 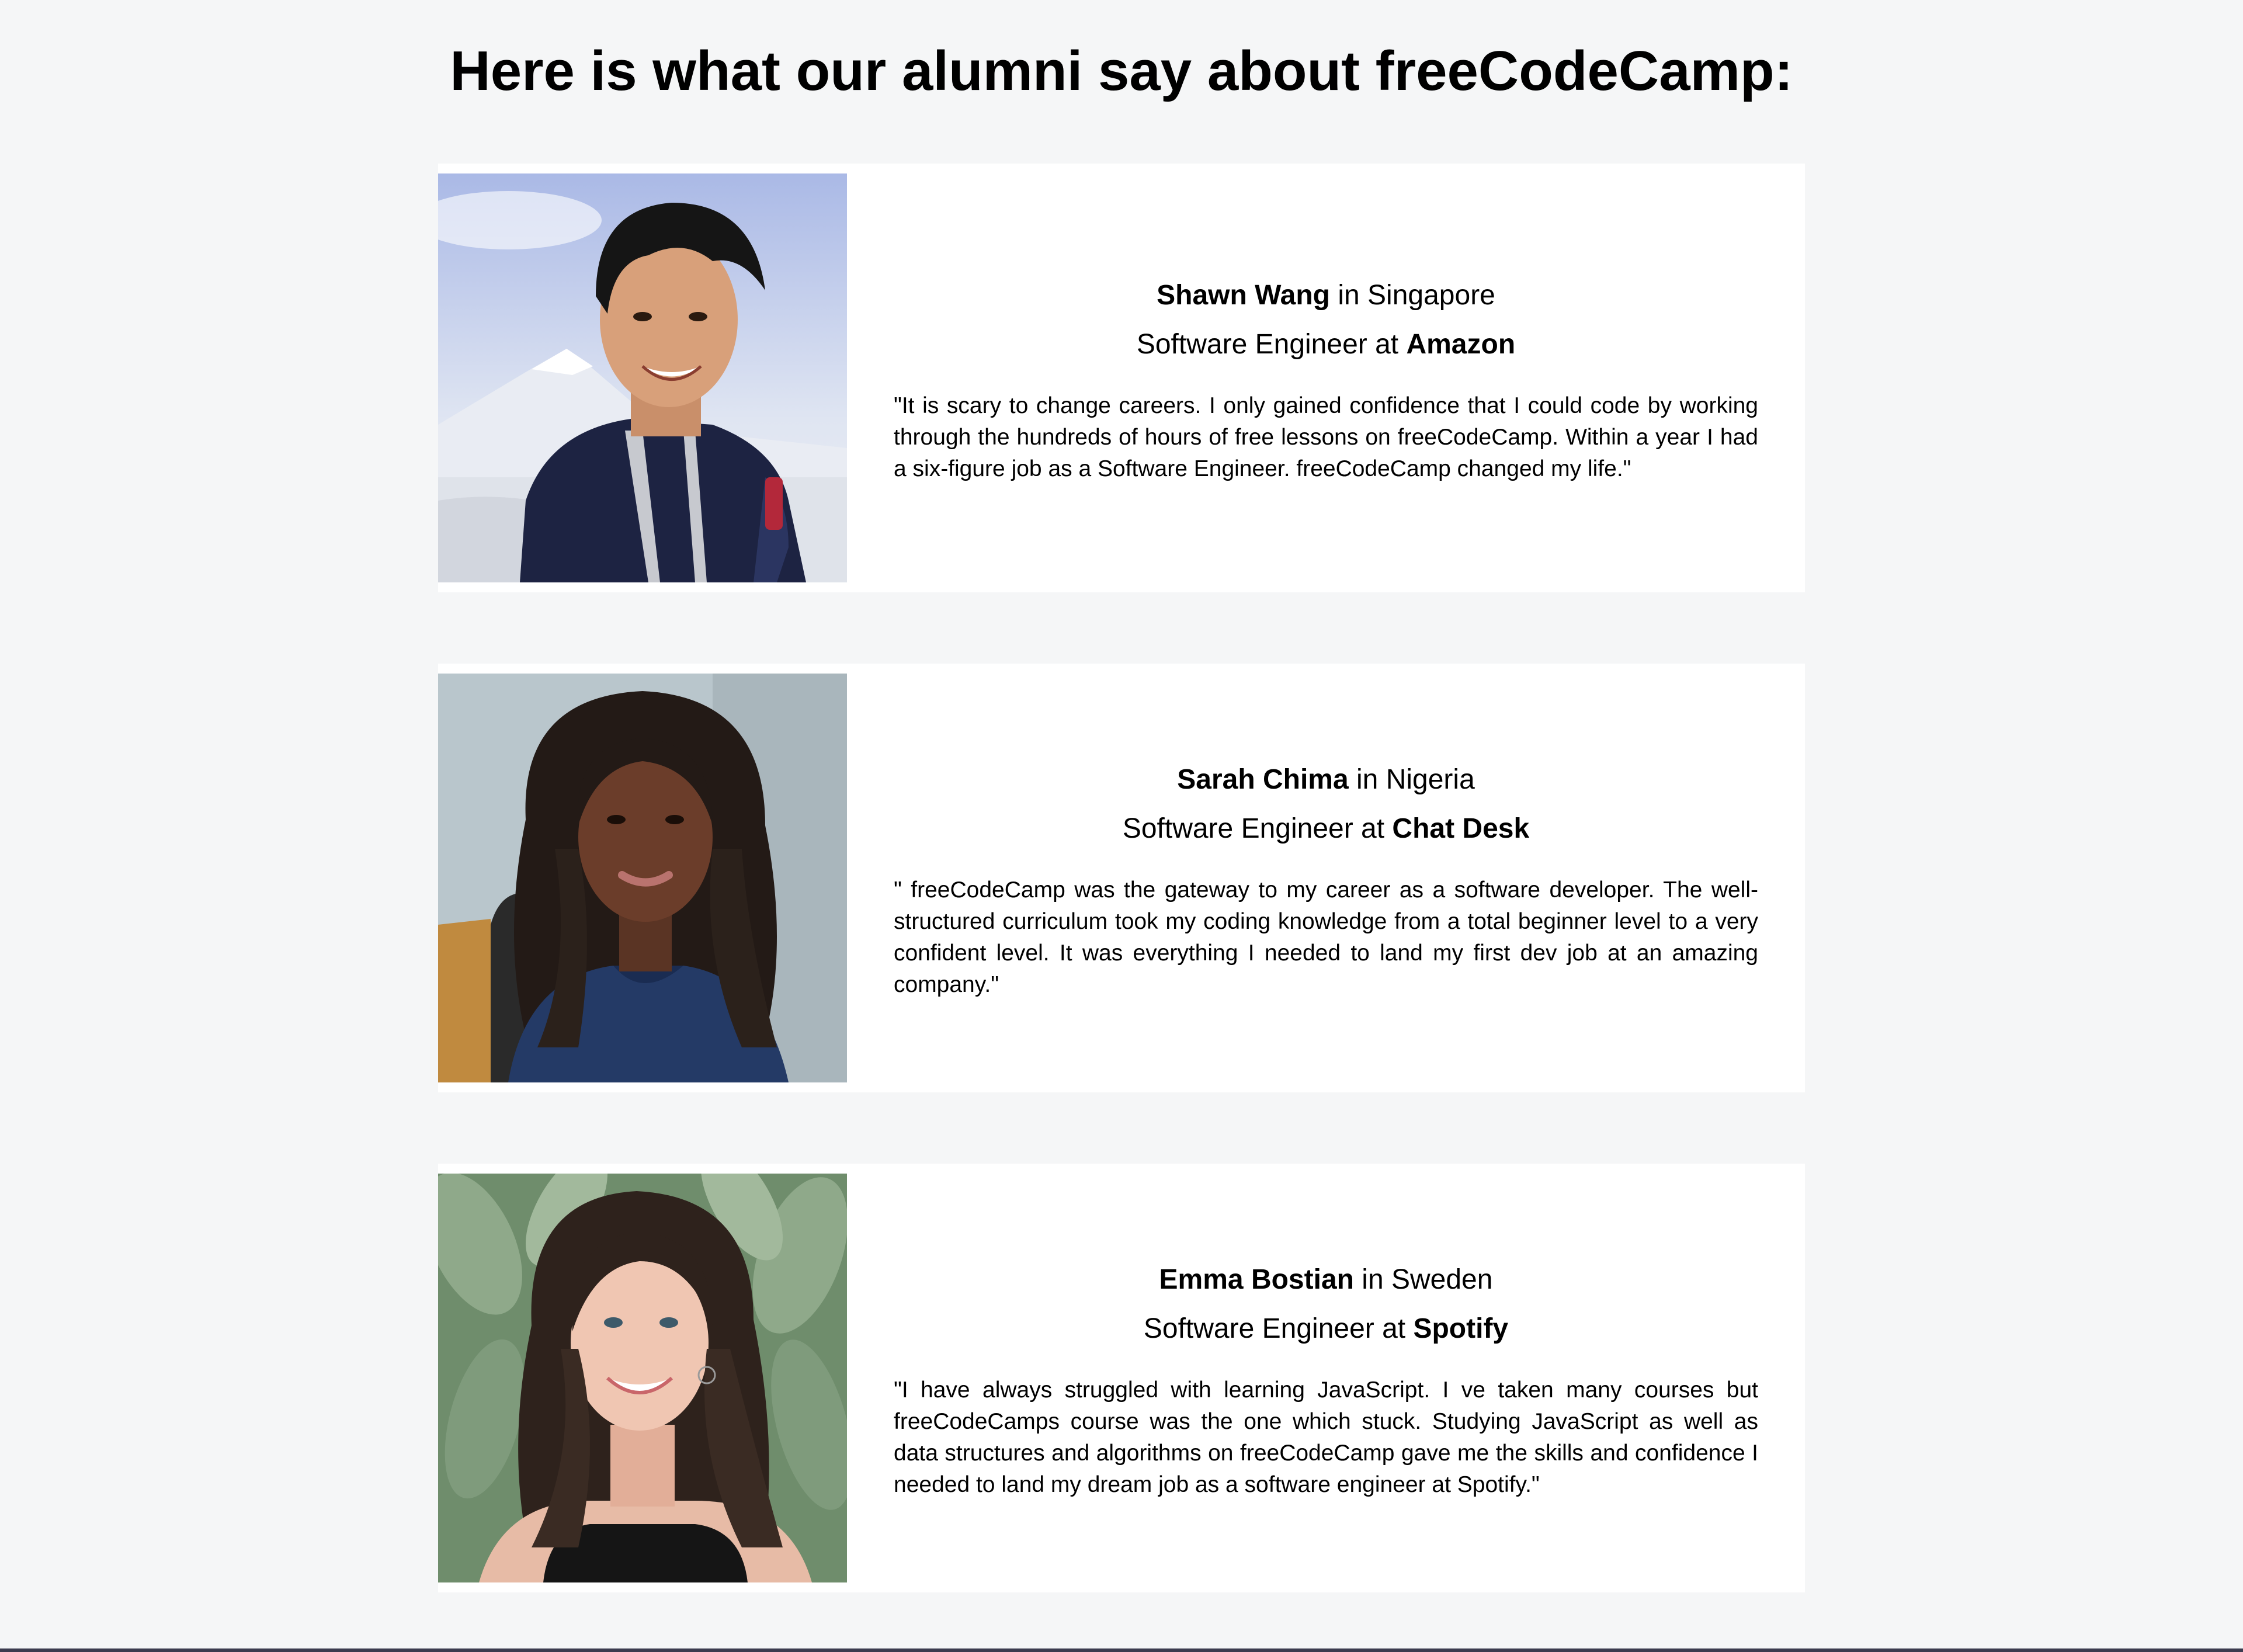 I want to click on alumni-company: Spotify, so click(x=1461, y=1329).